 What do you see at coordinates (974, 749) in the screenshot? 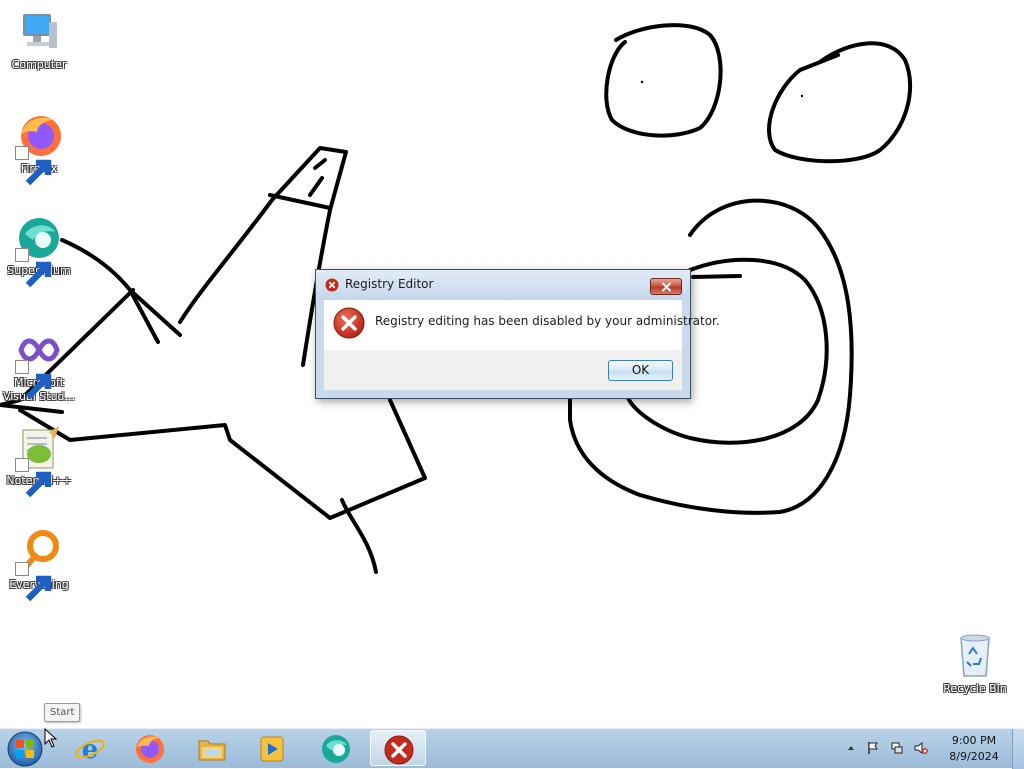
I see `taskbar-clock: 9:00 PM 8/9/2024` at bounding box center [974, 749].